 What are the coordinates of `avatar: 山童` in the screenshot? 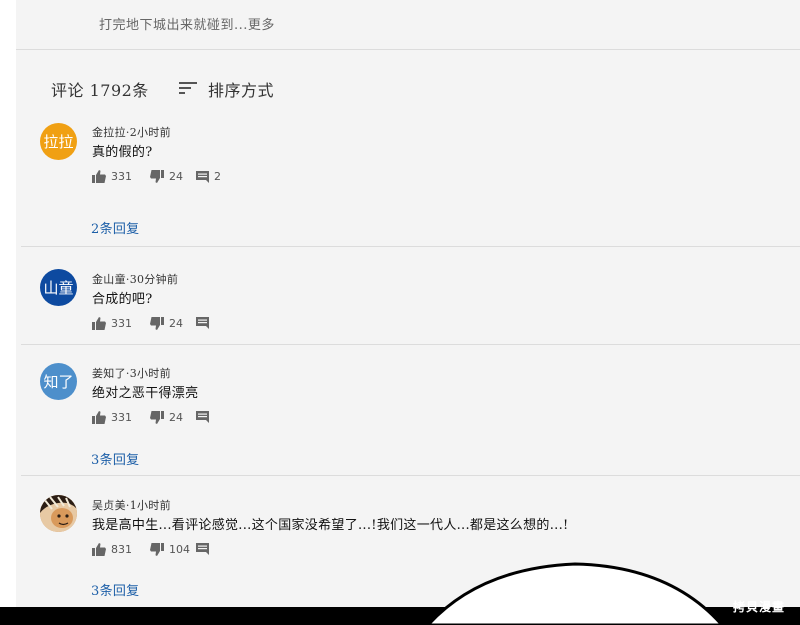 It's located at (58, 287).